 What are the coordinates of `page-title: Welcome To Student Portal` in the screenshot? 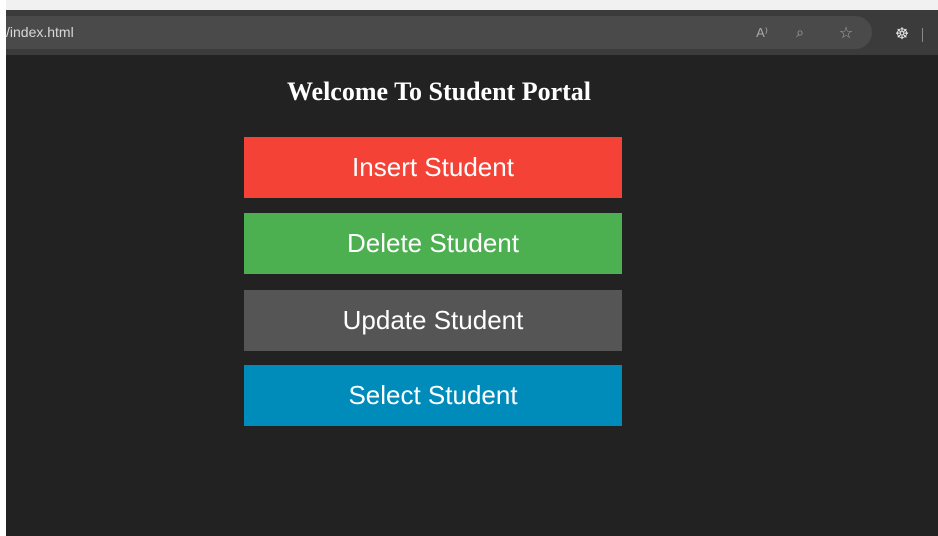 It's located at (439, 91).